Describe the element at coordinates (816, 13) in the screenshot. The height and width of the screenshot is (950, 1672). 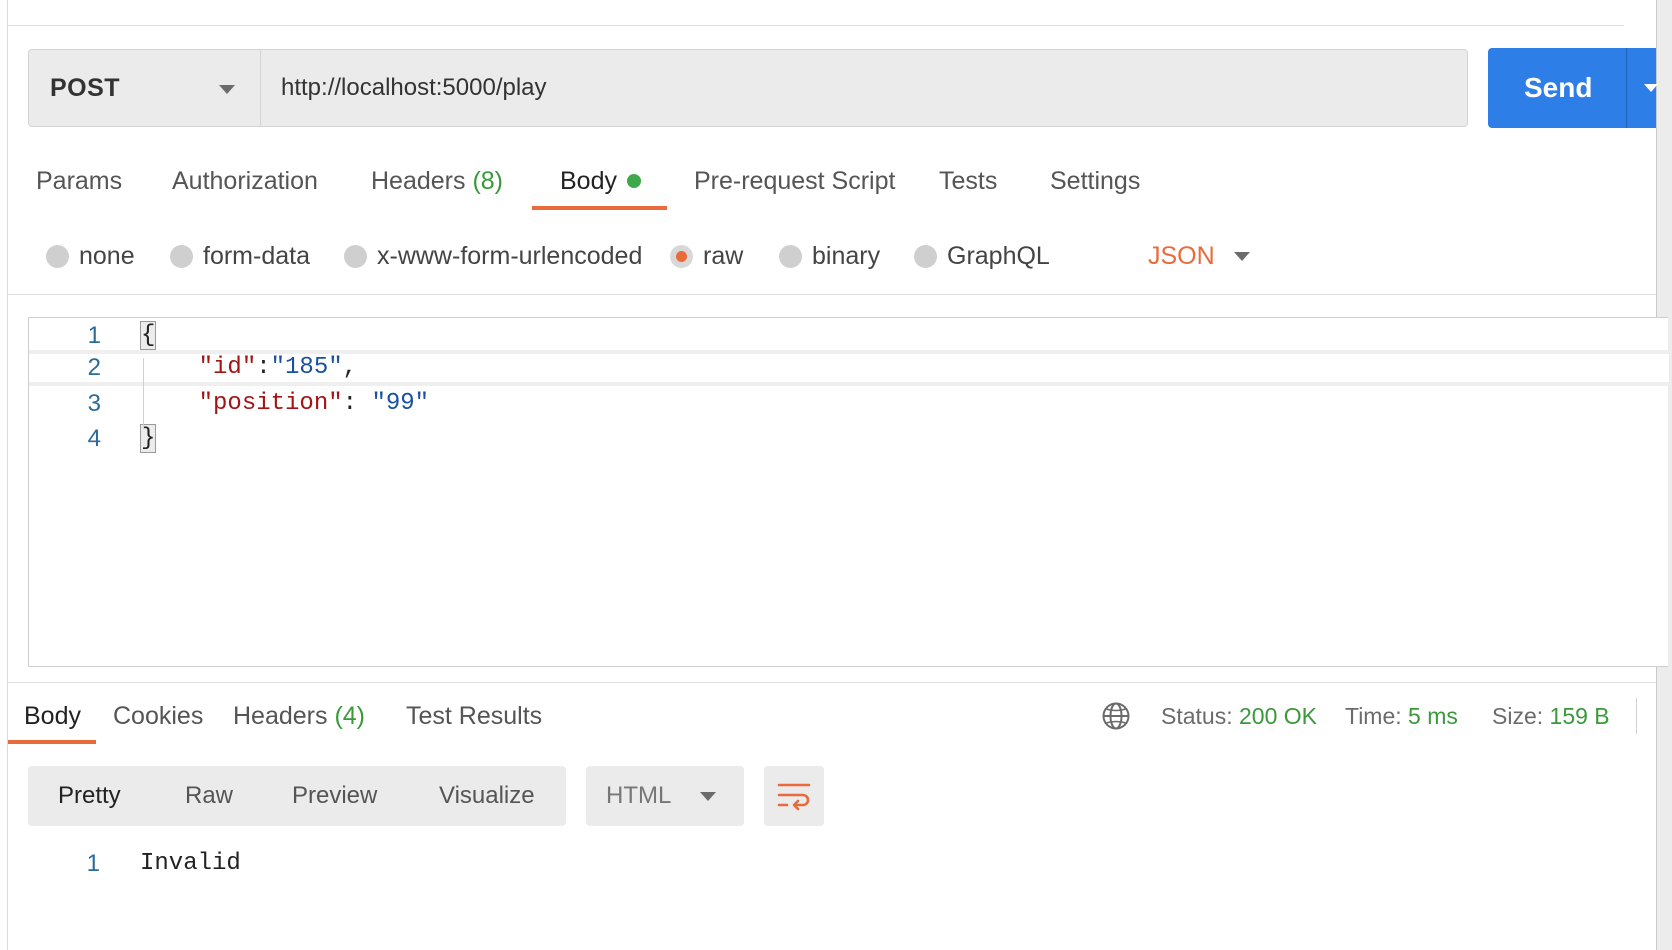
I see `title-strip` at that location.